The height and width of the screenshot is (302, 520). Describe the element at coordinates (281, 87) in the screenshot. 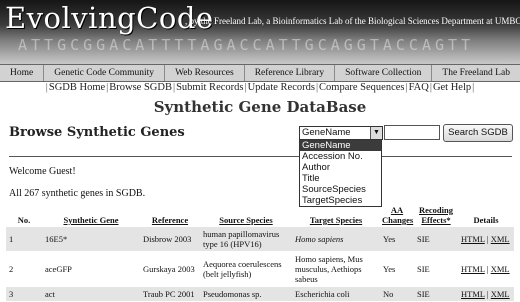

I see `subnav-update-records: Update Records` at that location.